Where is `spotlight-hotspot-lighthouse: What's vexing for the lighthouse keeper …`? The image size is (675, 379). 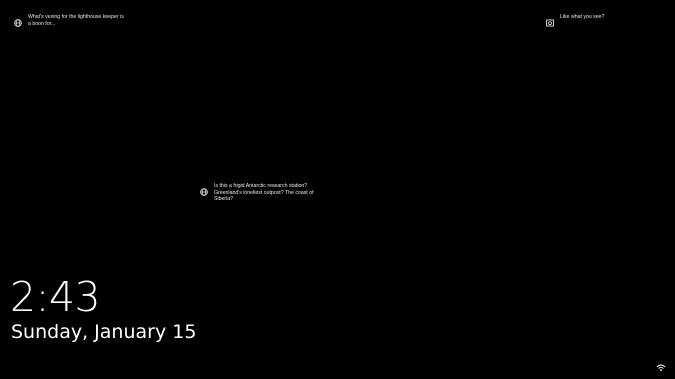 spotlight-hotspot-lighthouse: What's vexing for the lighthouse keeper … is located at coordinates (74, 20).